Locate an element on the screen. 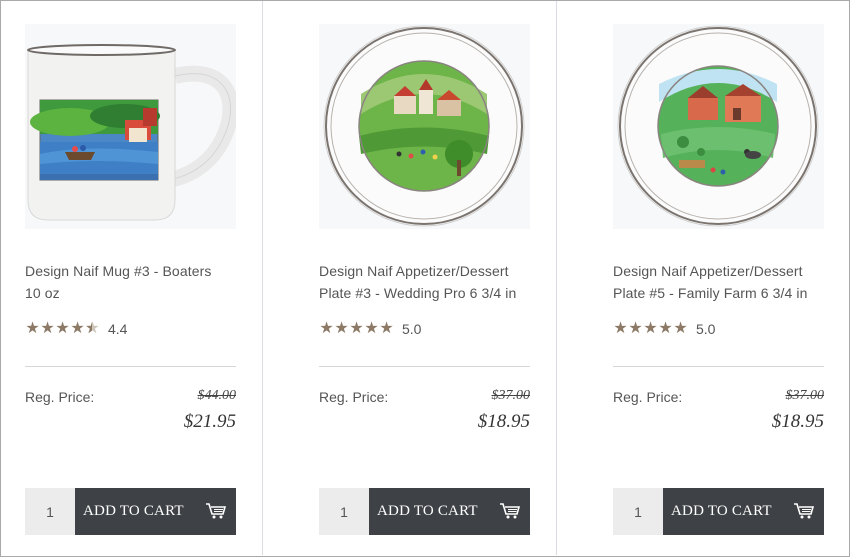 The image size is (850, 557). mug-image is located at coordinates (130, 126).